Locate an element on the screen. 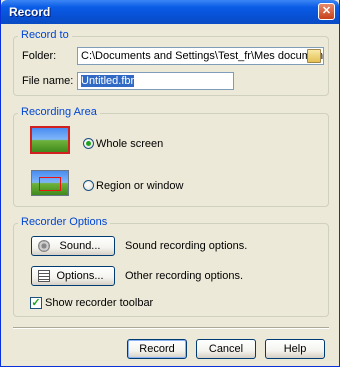 The image size is (340, 367). help-button-label: Help is located at coordinates (295, 349).